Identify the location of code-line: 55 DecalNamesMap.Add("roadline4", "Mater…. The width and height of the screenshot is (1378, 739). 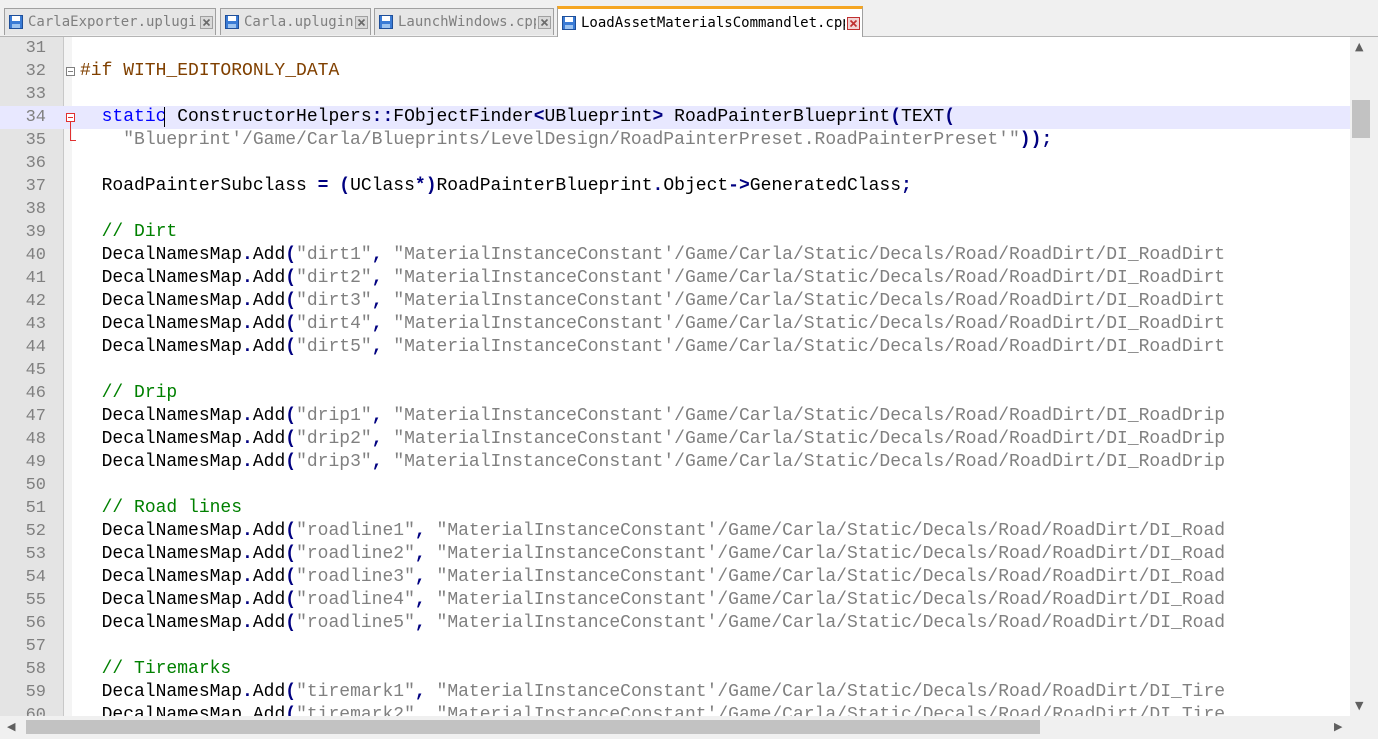
(675, 600).